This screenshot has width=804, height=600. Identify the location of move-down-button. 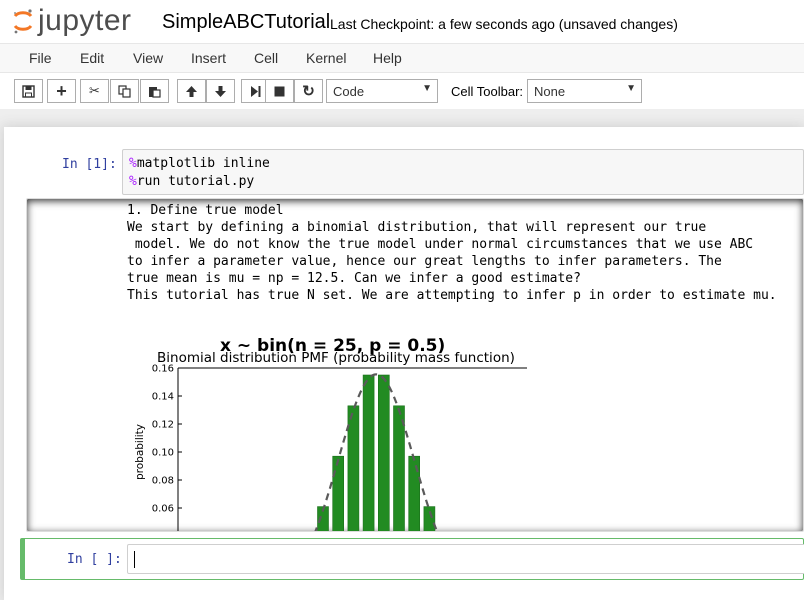
(220, 91).